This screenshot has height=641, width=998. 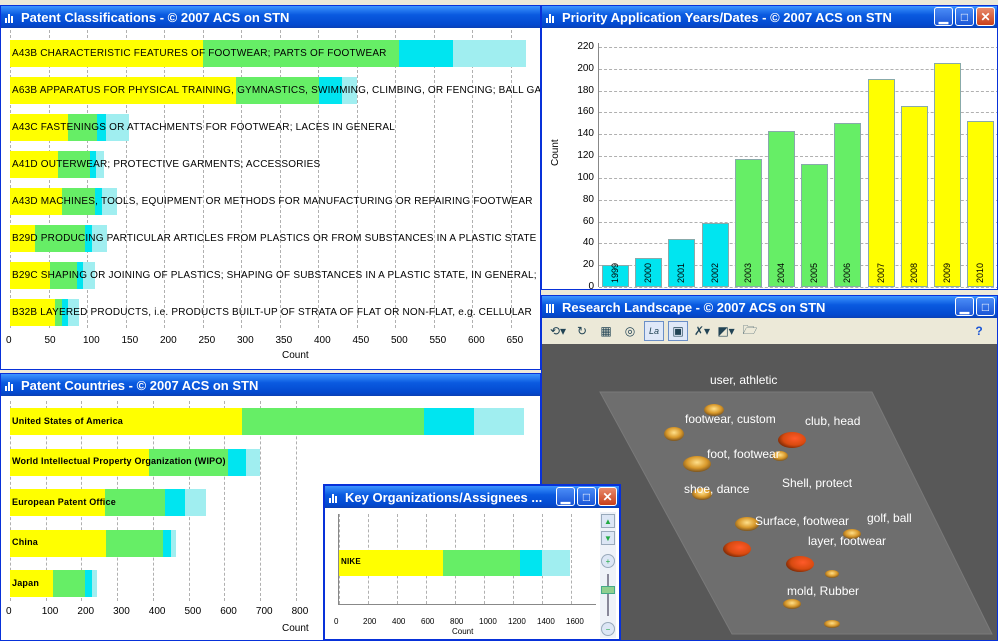 What do you see at coordinates (716, 489) in the screenshot?
I see `landscape-label: shoe, dance` at bounding box center [716, 489].